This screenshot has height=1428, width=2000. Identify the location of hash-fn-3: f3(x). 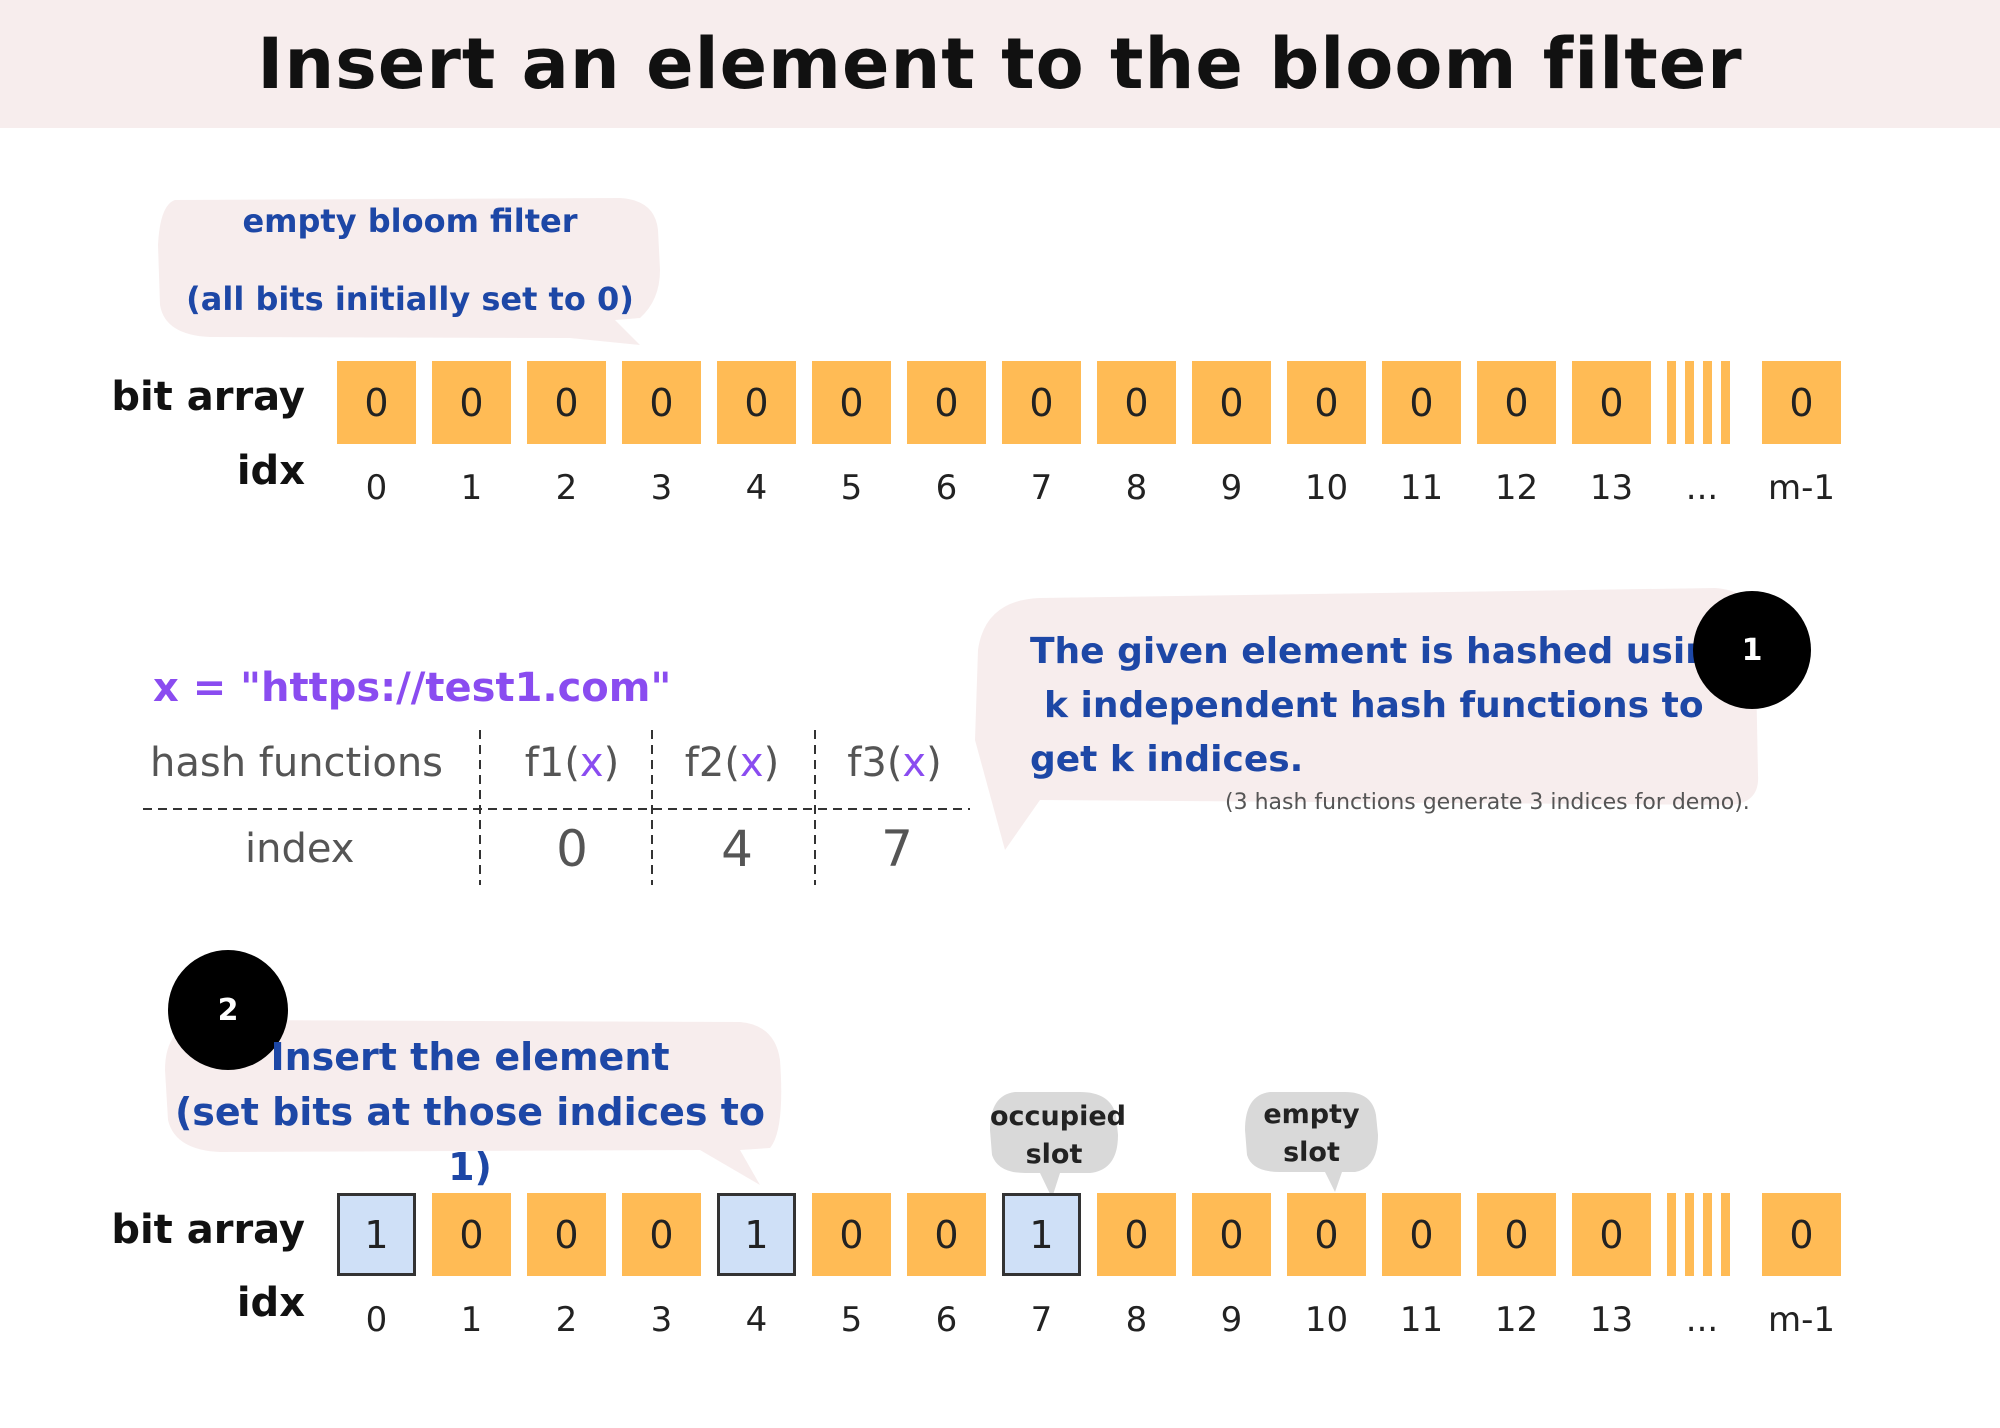
(894, 763).